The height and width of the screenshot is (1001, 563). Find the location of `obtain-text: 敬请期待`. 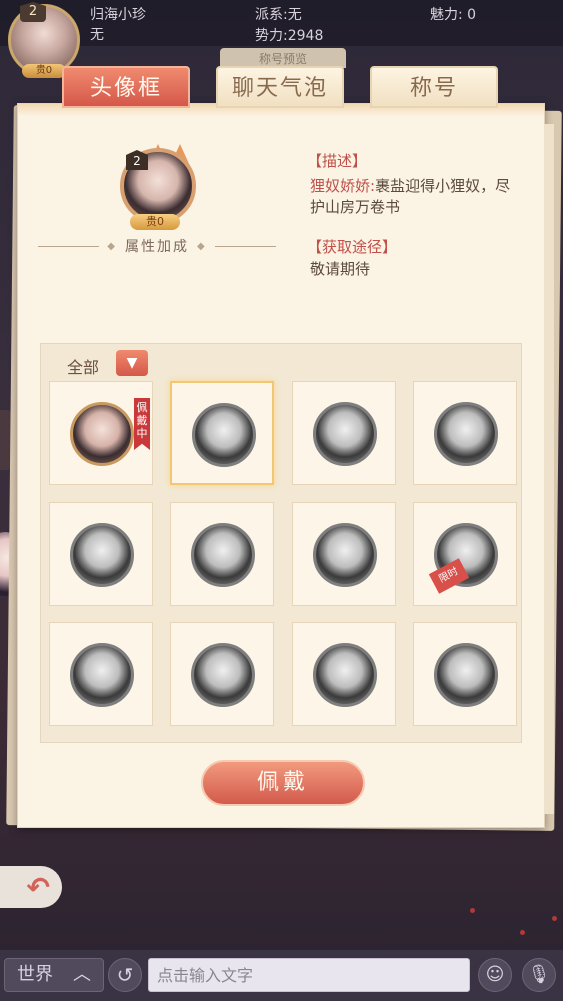

obtain-text: 敬请期待 is located at coordinates (340, 269).